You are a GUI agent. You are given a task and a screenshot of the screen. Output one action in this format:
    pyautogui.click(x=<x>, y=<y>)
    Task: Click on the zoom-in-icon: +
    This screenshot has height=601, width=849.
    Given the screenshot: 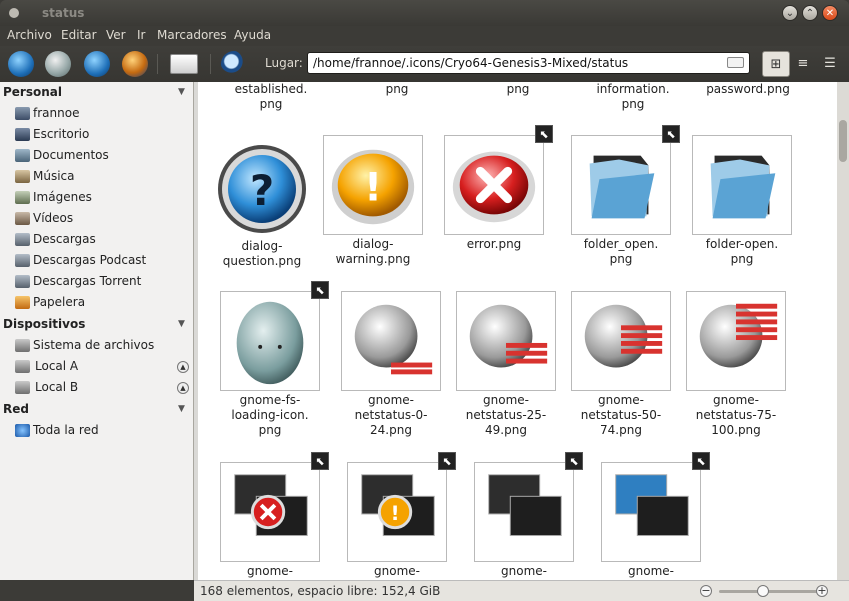 What is the action you would take?
    pyautogui.click(x=822, y=591)
    